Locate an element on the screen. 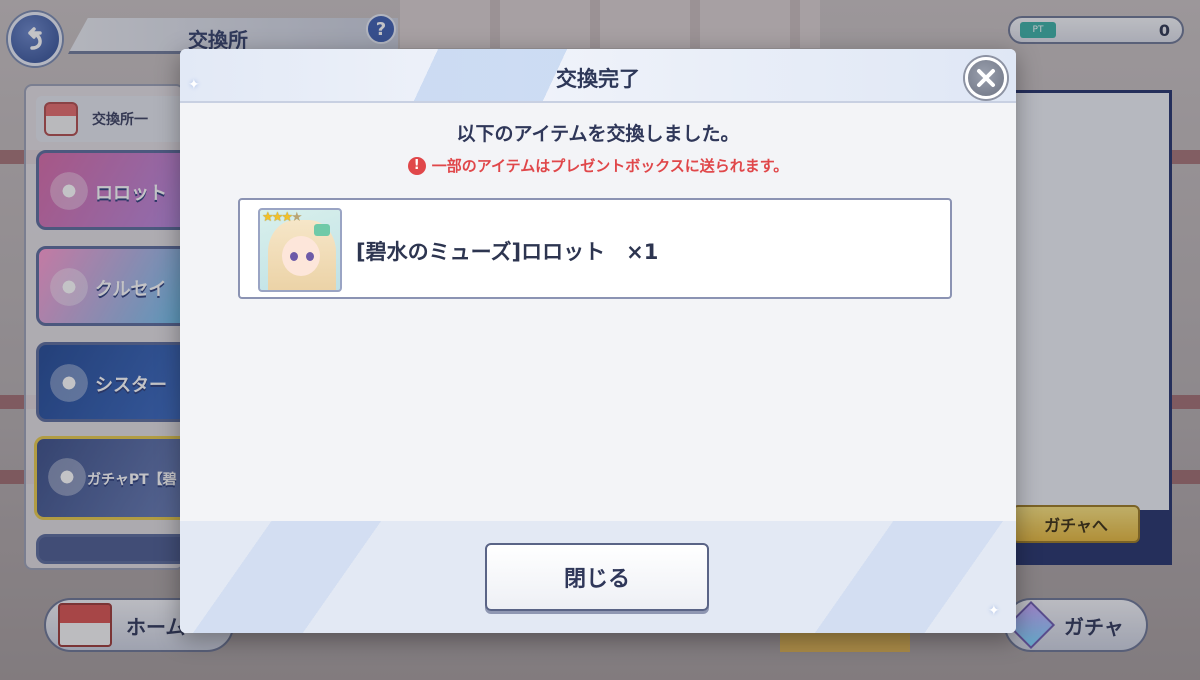  dialog-footer: ✦ 閉じる is located at coordinates (598, 577).